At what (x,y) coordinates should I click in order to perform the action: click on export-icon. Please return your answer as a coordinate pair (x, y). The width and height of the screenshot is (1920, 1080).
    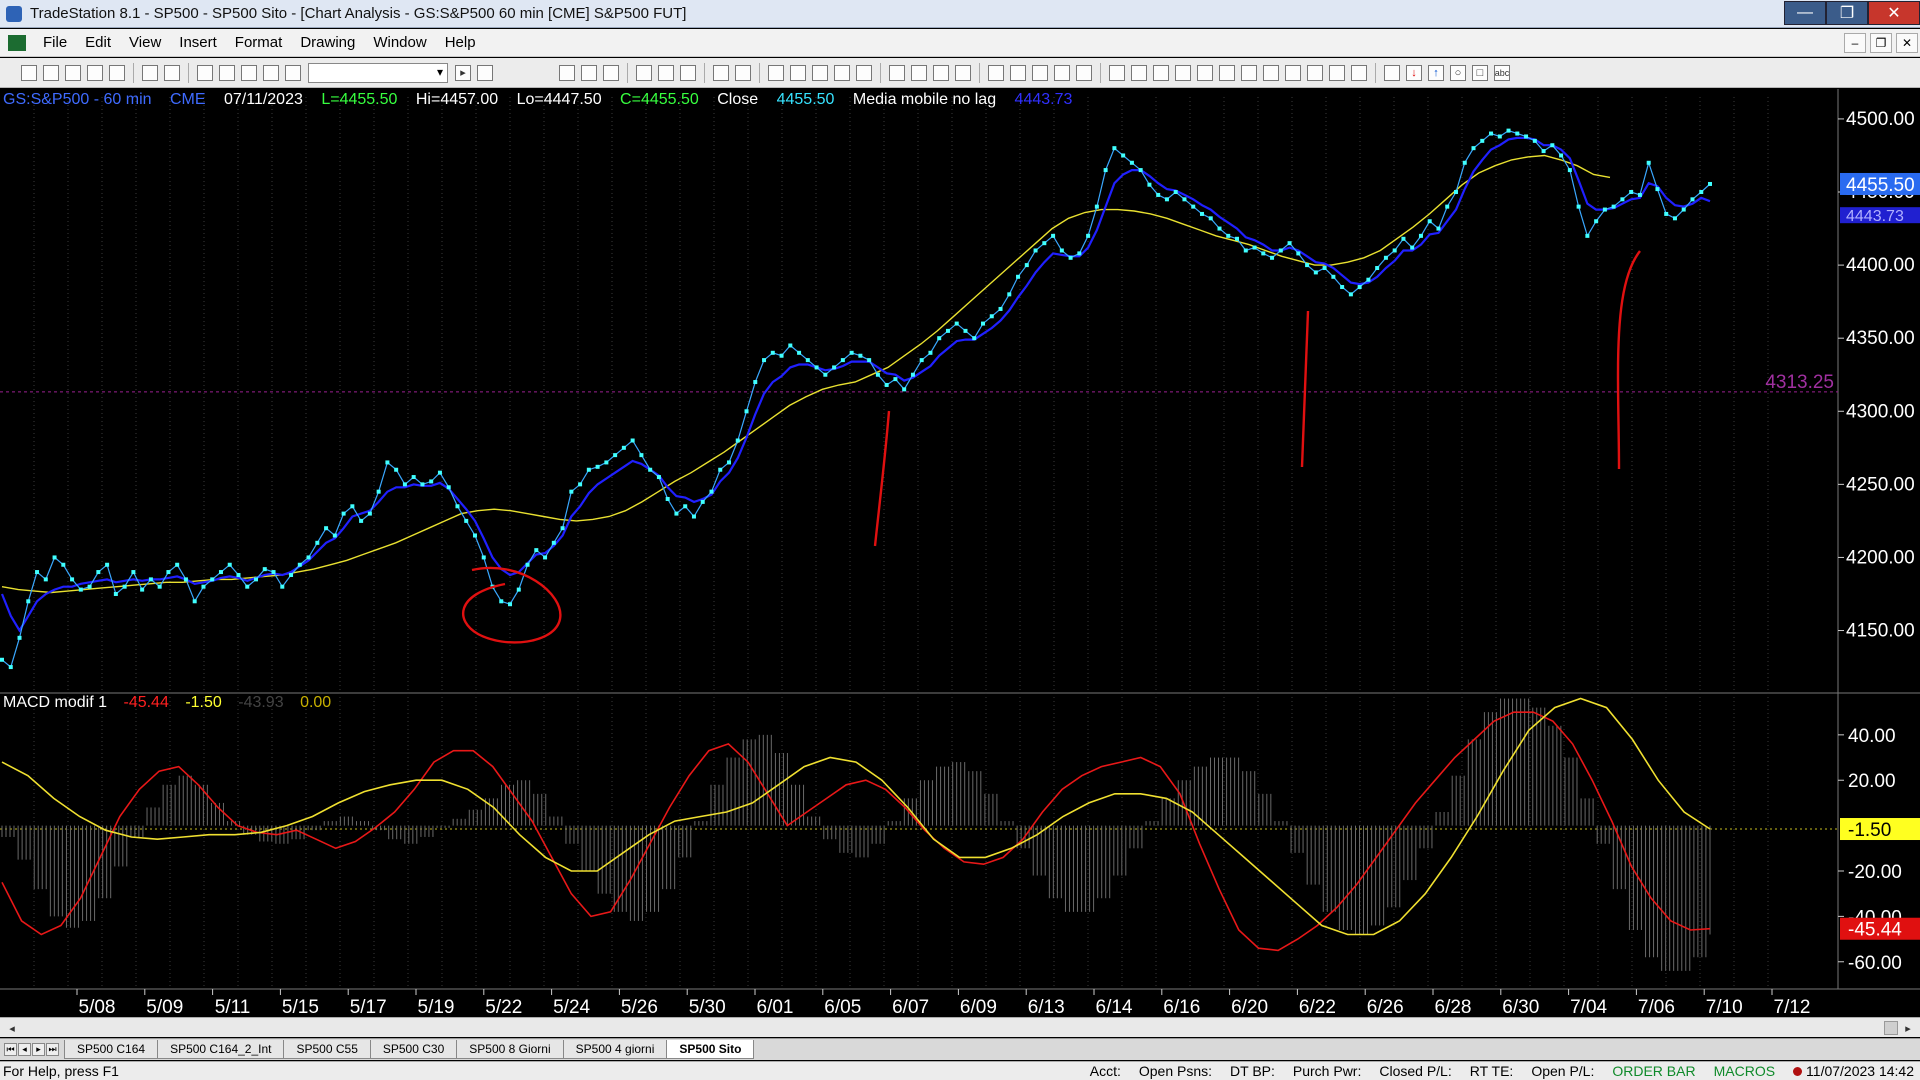
    Looking at the image, I should click on (1062, 72).